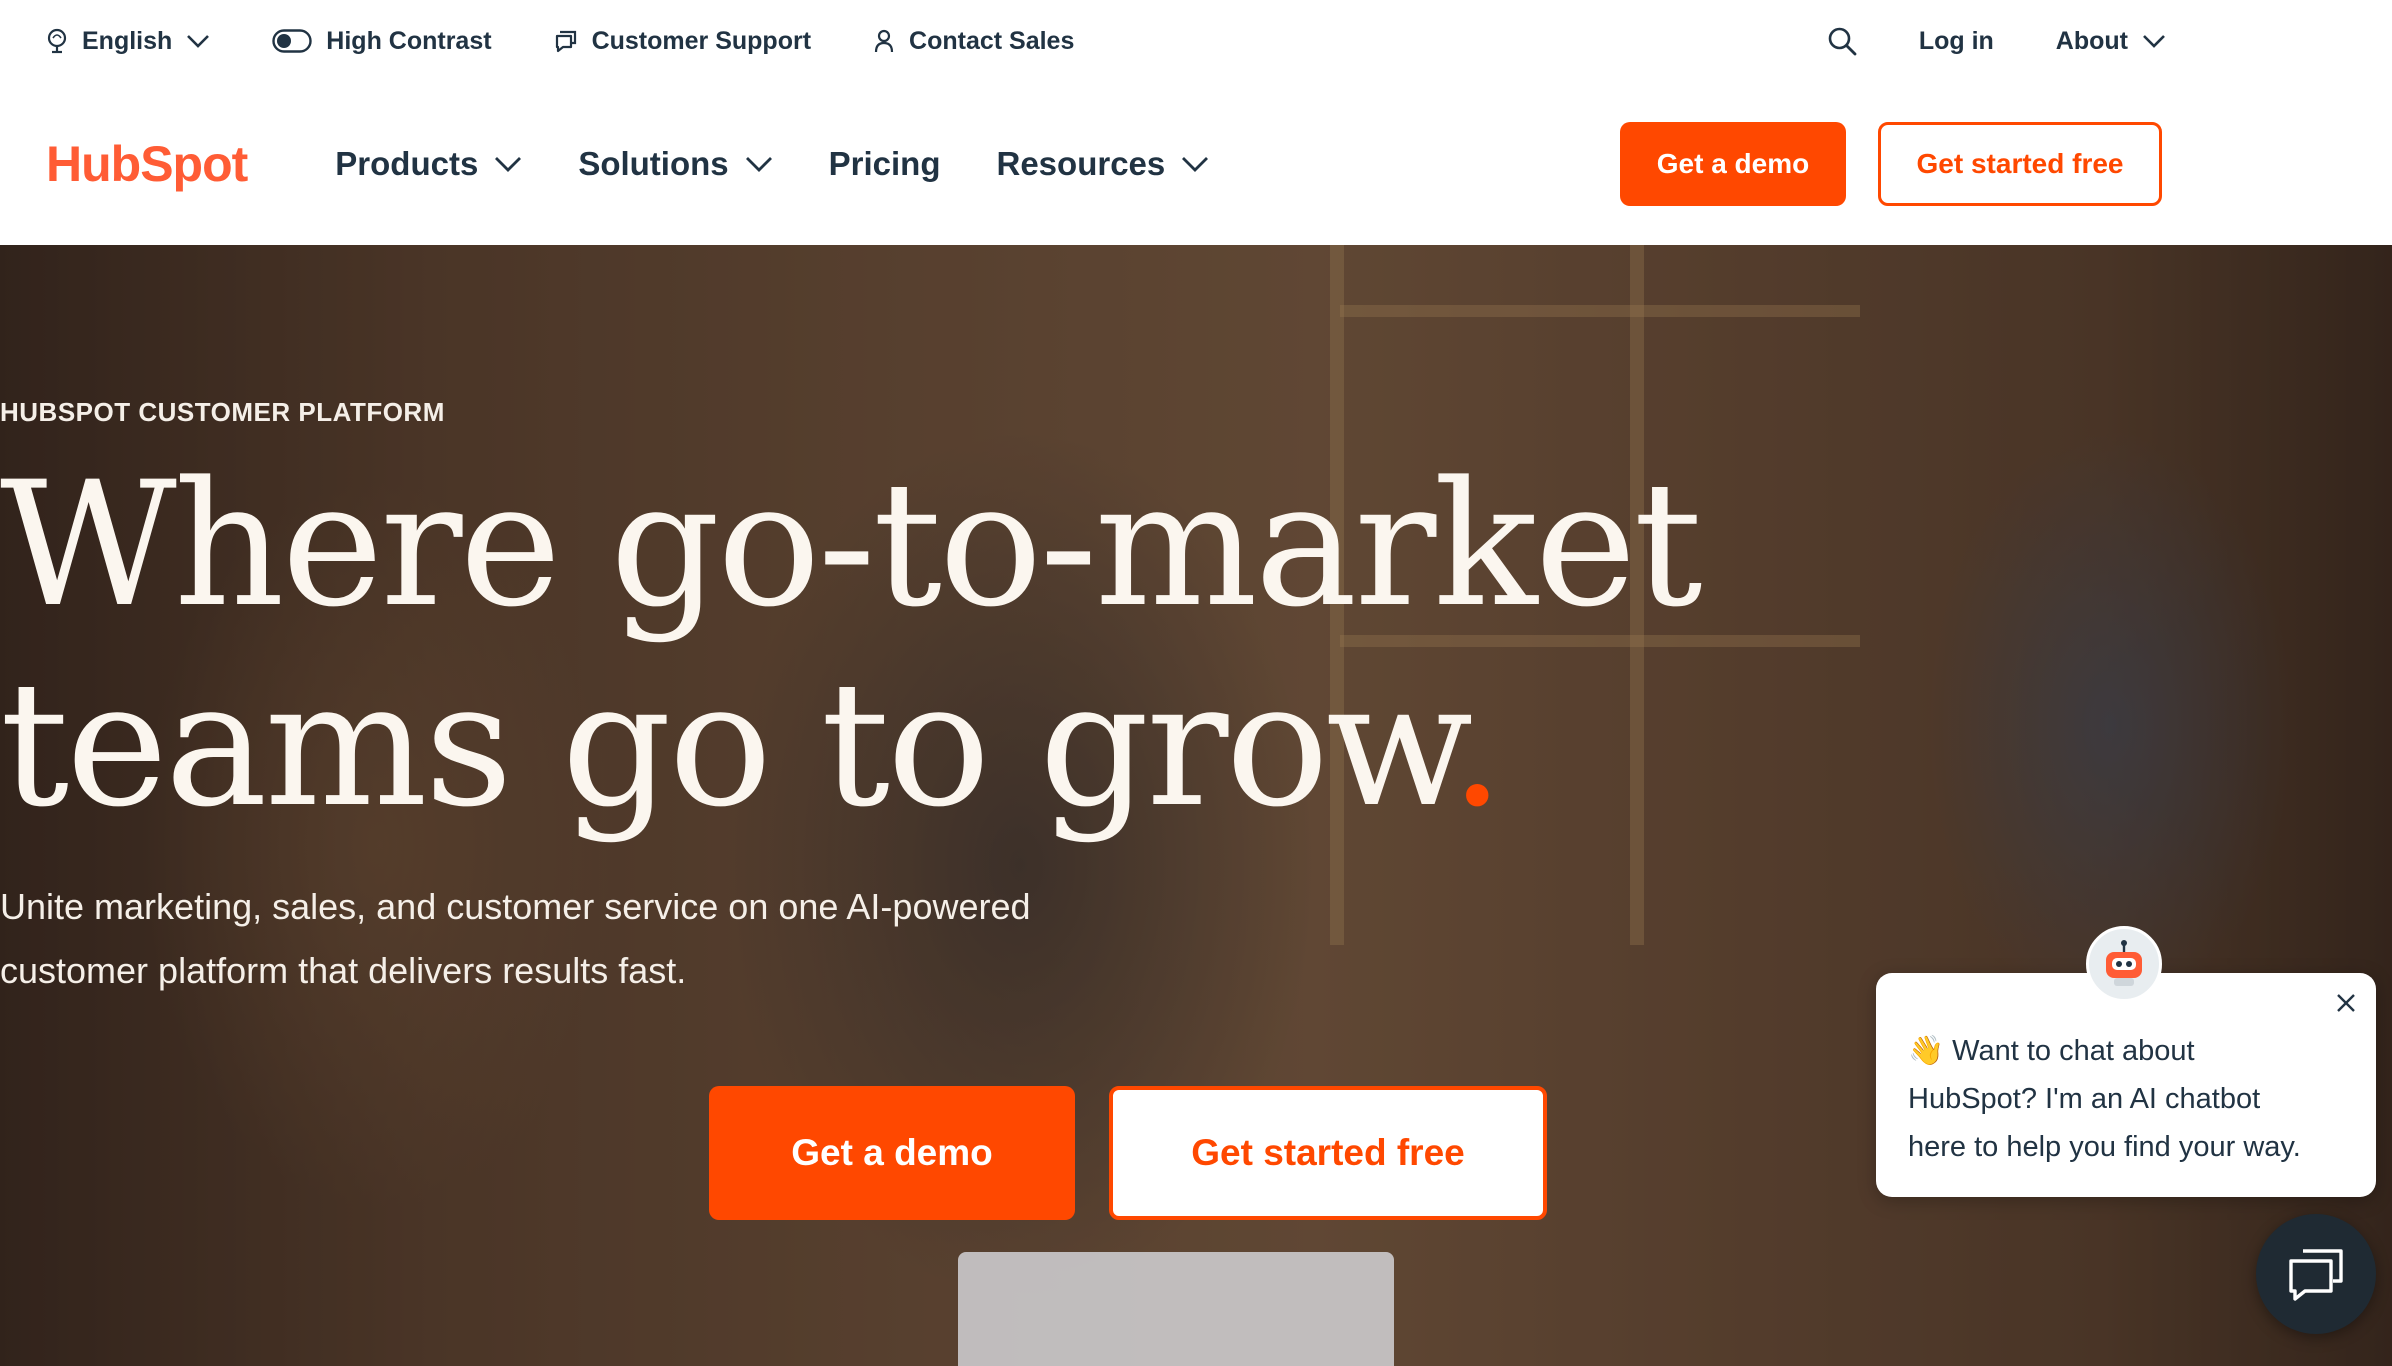 The height and width of the screenshot is (1366, 2392). Describe the element at coordinates (57, 41) in the screenshot. I see `globe-icon` at that location.